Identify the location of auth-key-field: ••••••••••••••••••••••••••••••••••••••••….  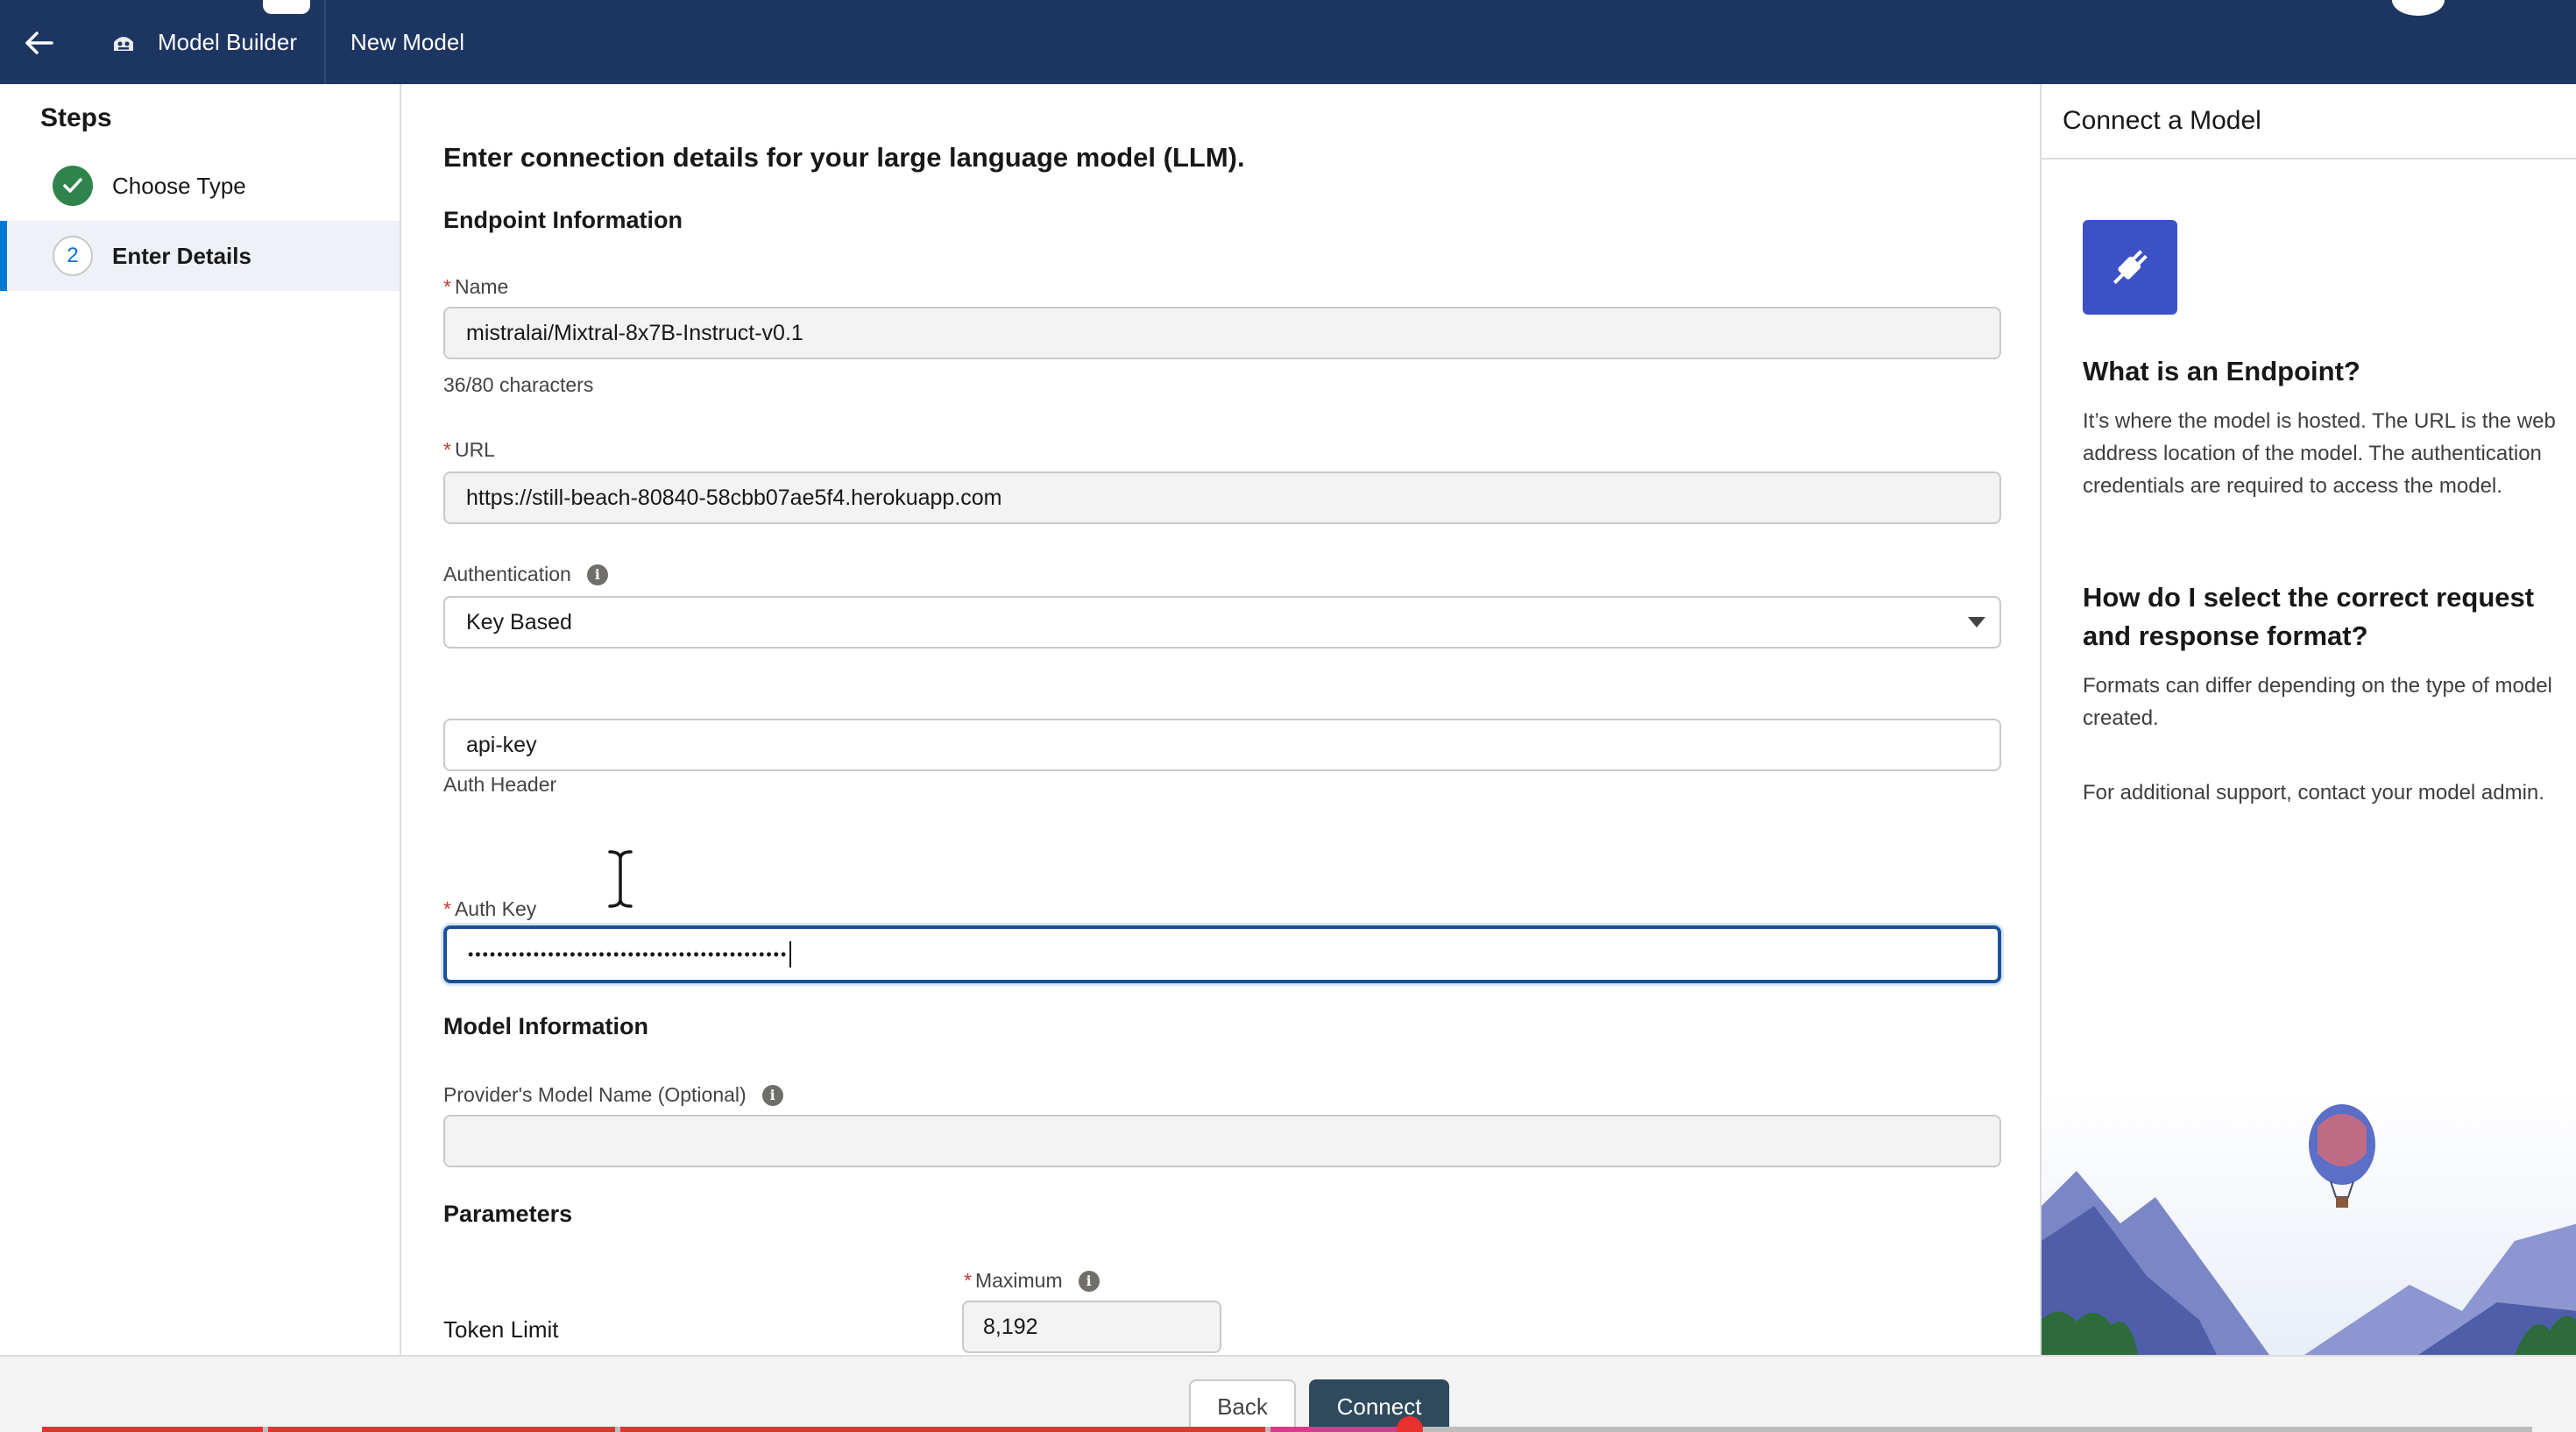
(1222, 954).